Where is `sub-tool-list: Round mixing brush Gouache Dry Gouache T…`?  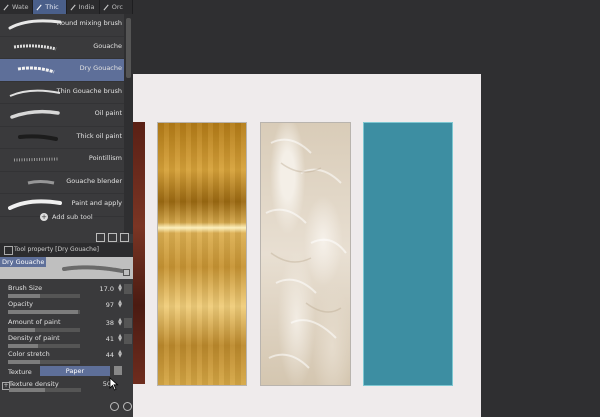 sub-tool-list: Round mixing brush Gouache Dry Gouache T… is located at coordinates (62, 115).